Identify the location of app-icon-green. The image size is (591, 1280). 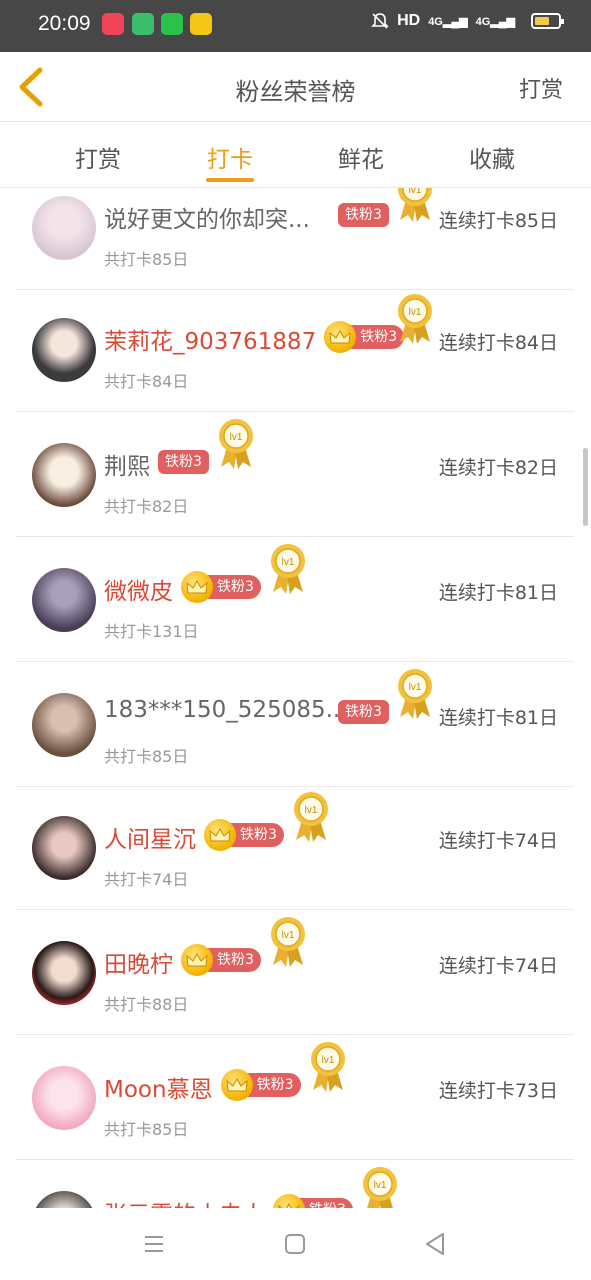
(143, 24).